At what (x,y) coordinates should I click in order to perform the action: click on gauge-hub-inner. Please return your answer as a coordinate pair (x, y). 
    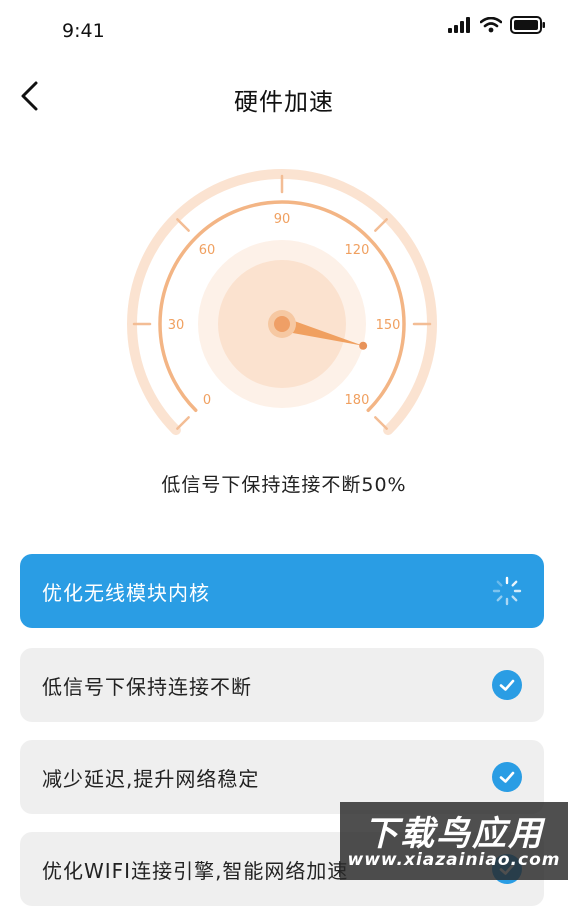
    Looking at the image, I should click on (282, 324).